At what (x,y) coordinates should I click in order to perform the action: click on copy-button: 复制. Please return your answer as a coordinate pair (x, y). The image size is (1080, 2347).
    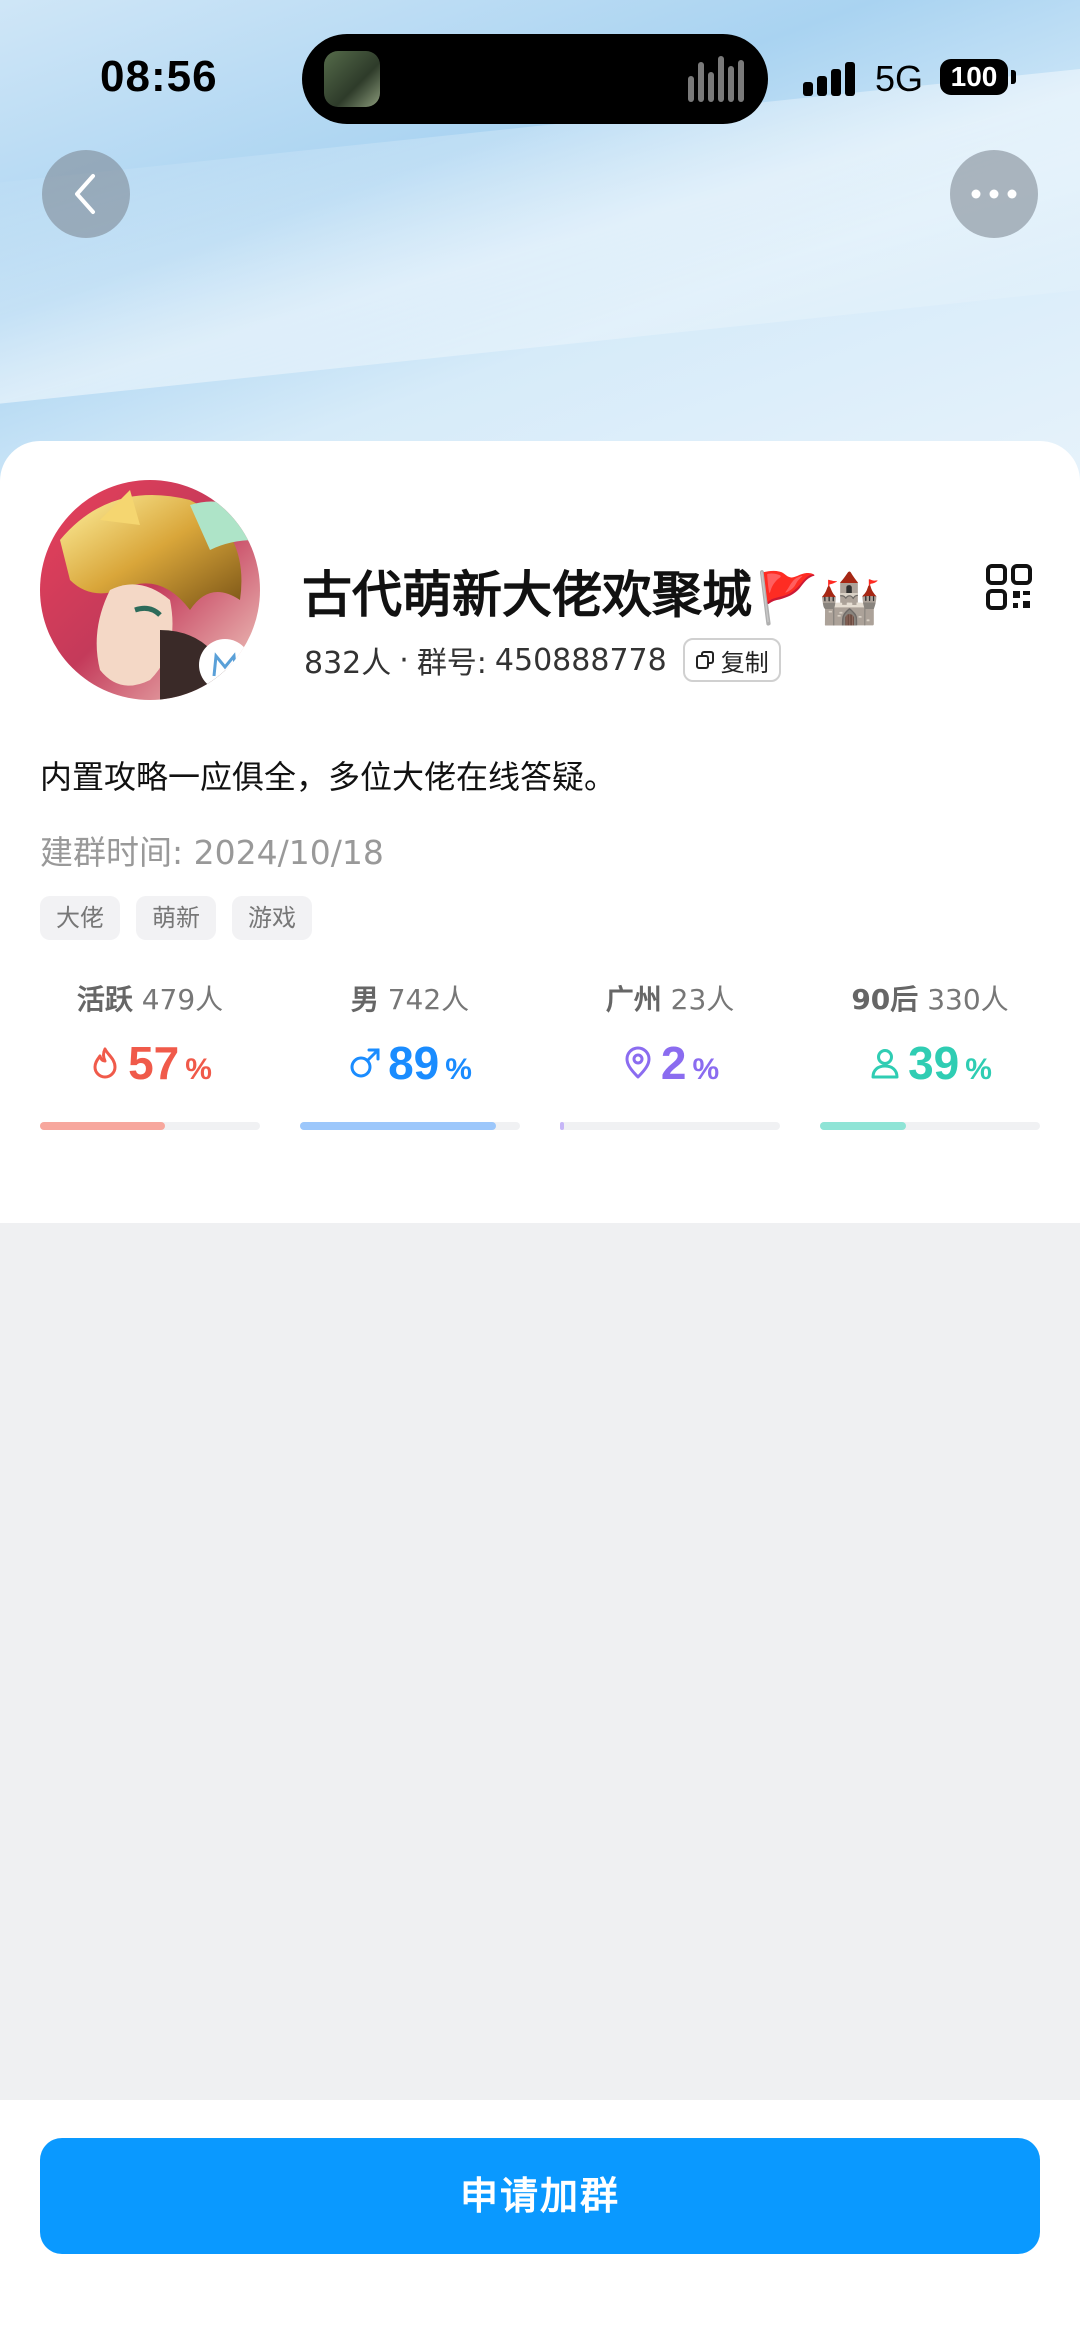
    Looking at the image, I should click on (731, 660).